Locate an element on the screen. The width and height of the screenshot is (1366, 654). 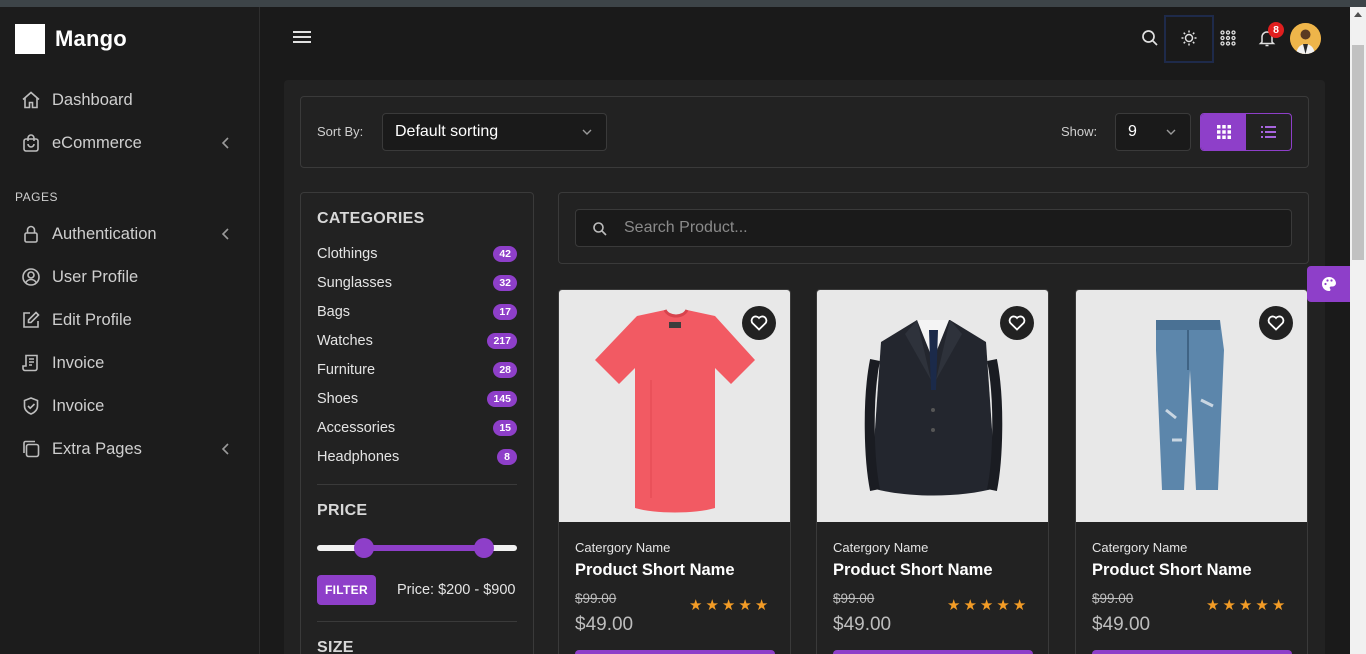
category-name: Accessories is located at coordinates (356, 428).